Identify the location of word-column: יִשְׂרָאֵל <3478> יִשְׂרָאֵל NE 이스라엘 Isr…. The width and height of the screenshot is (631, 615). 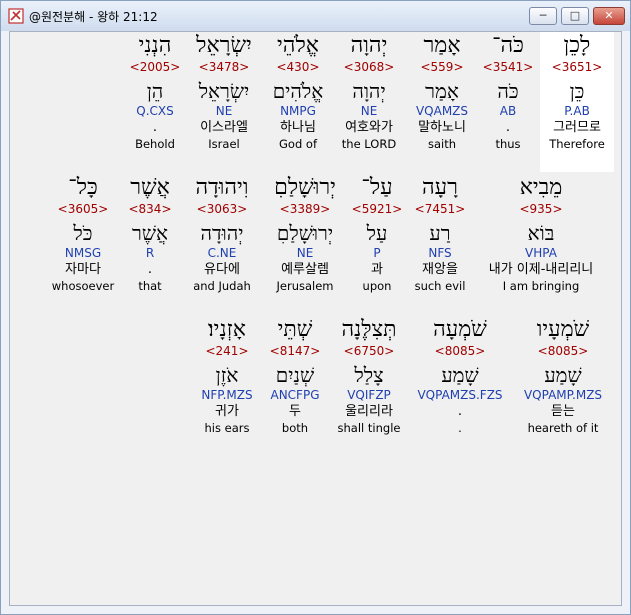
(224, 92).